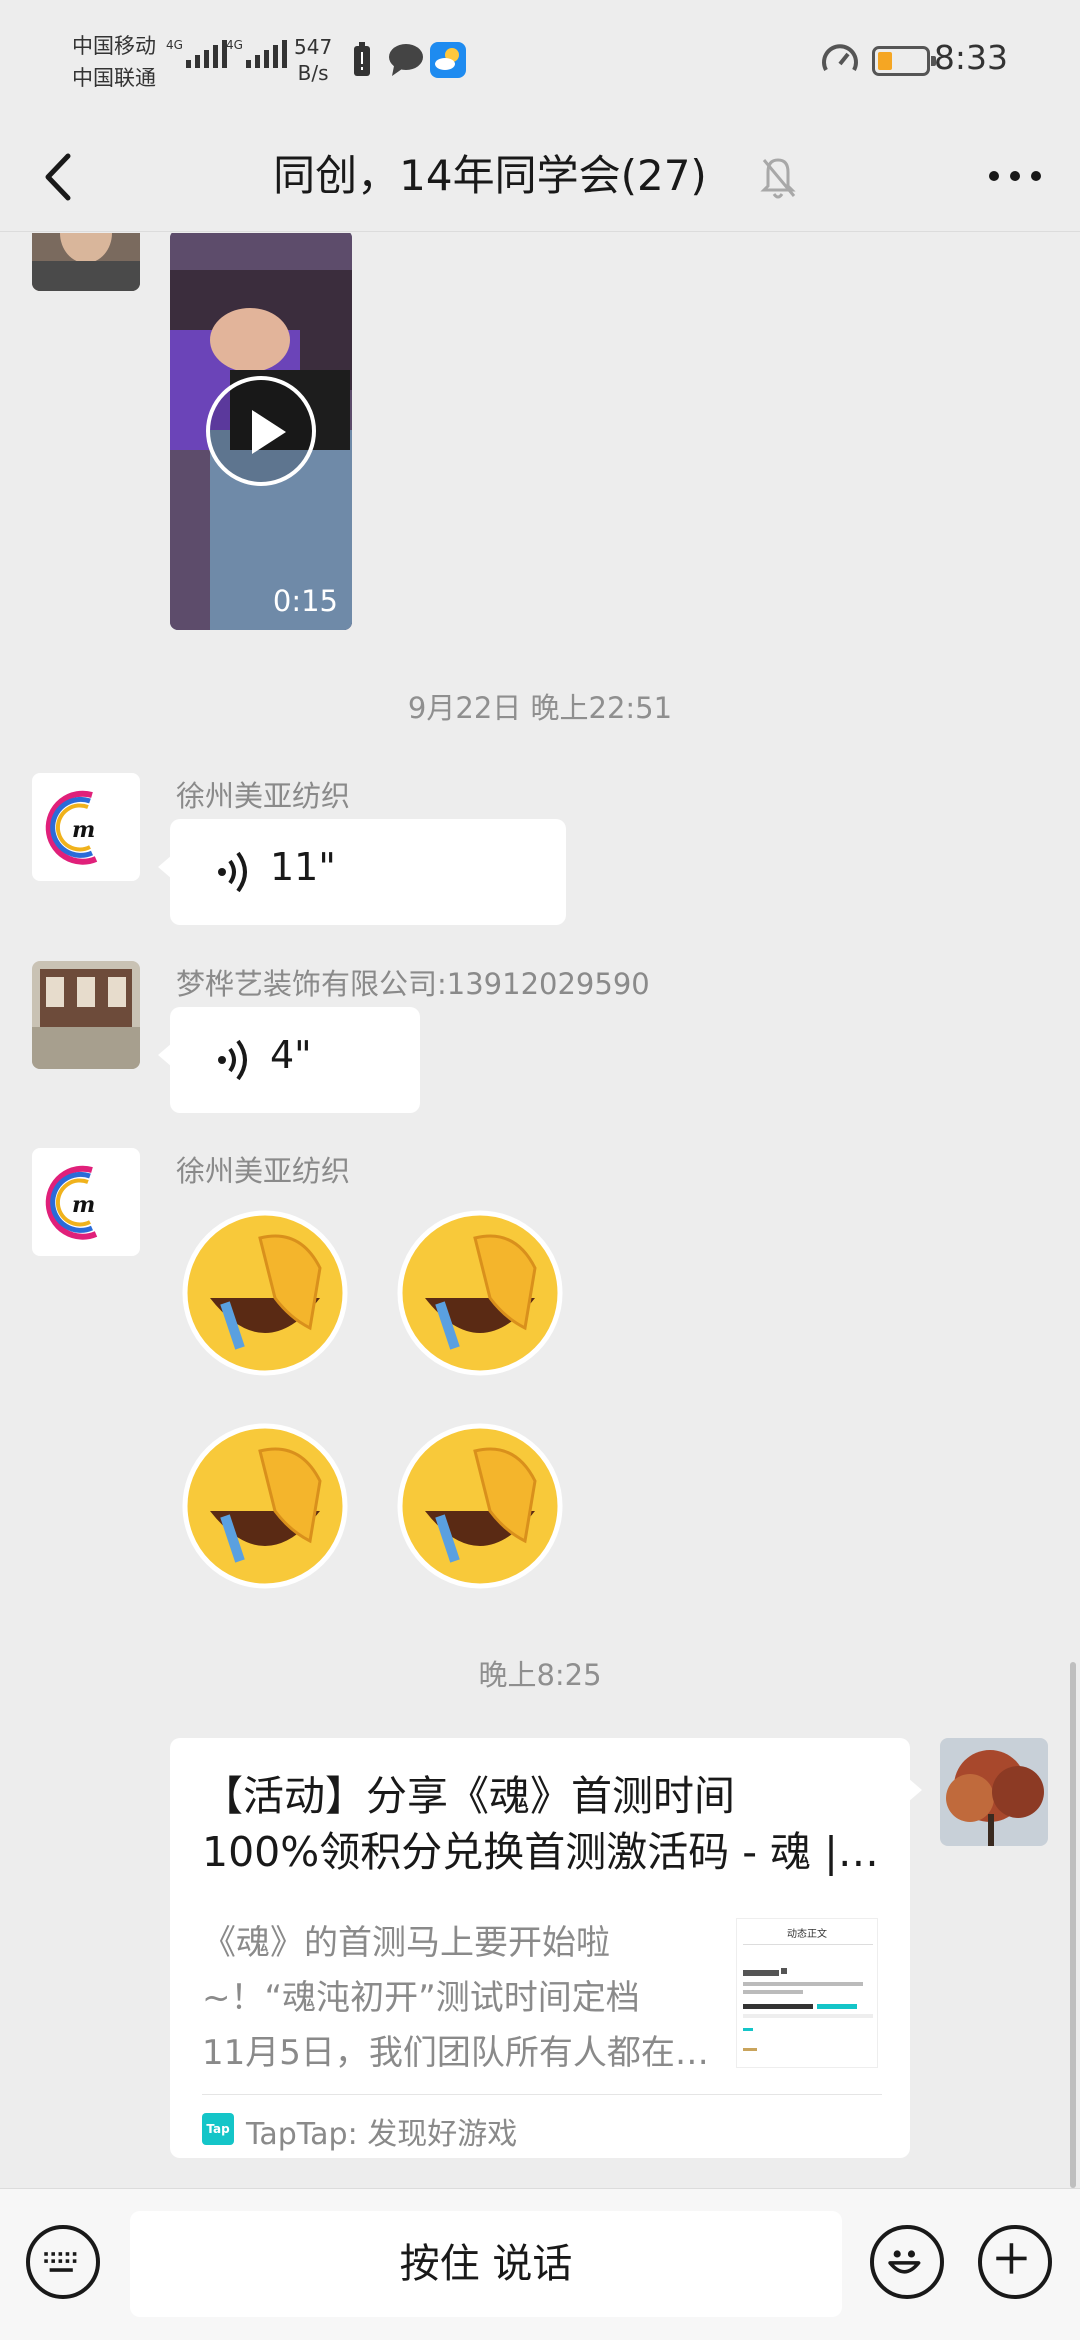  I want to click on link-desc-line: 《魂》的首测马上要开始啦, so click(406, 1943).